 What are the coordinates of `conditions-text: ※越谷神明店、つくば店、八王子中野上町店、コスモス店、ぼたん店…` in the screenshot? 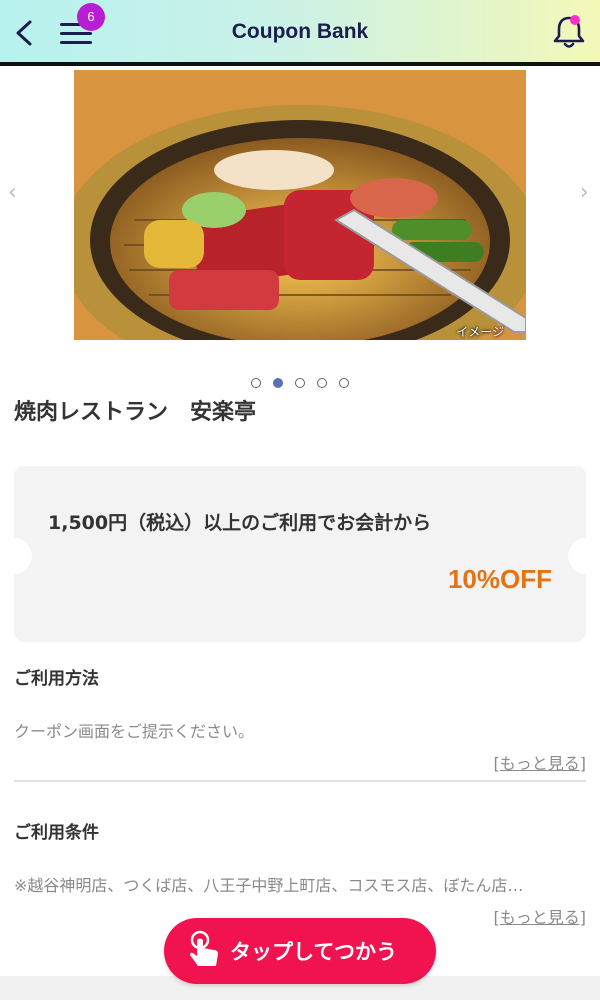 It's located at (269, 885).